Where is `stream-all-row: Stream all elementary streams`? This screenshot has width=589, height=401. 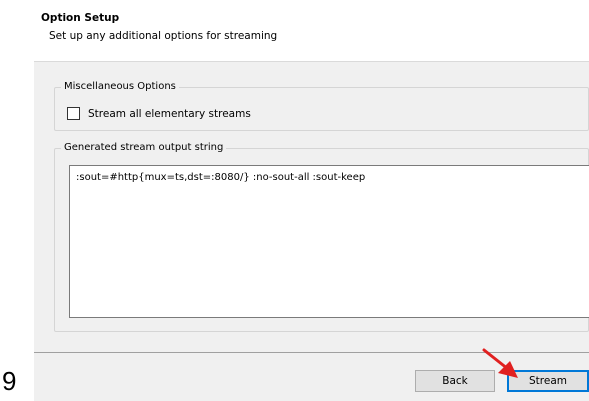 stream-all-row: Stream all elementary streams is located at coordinates (159, 113).